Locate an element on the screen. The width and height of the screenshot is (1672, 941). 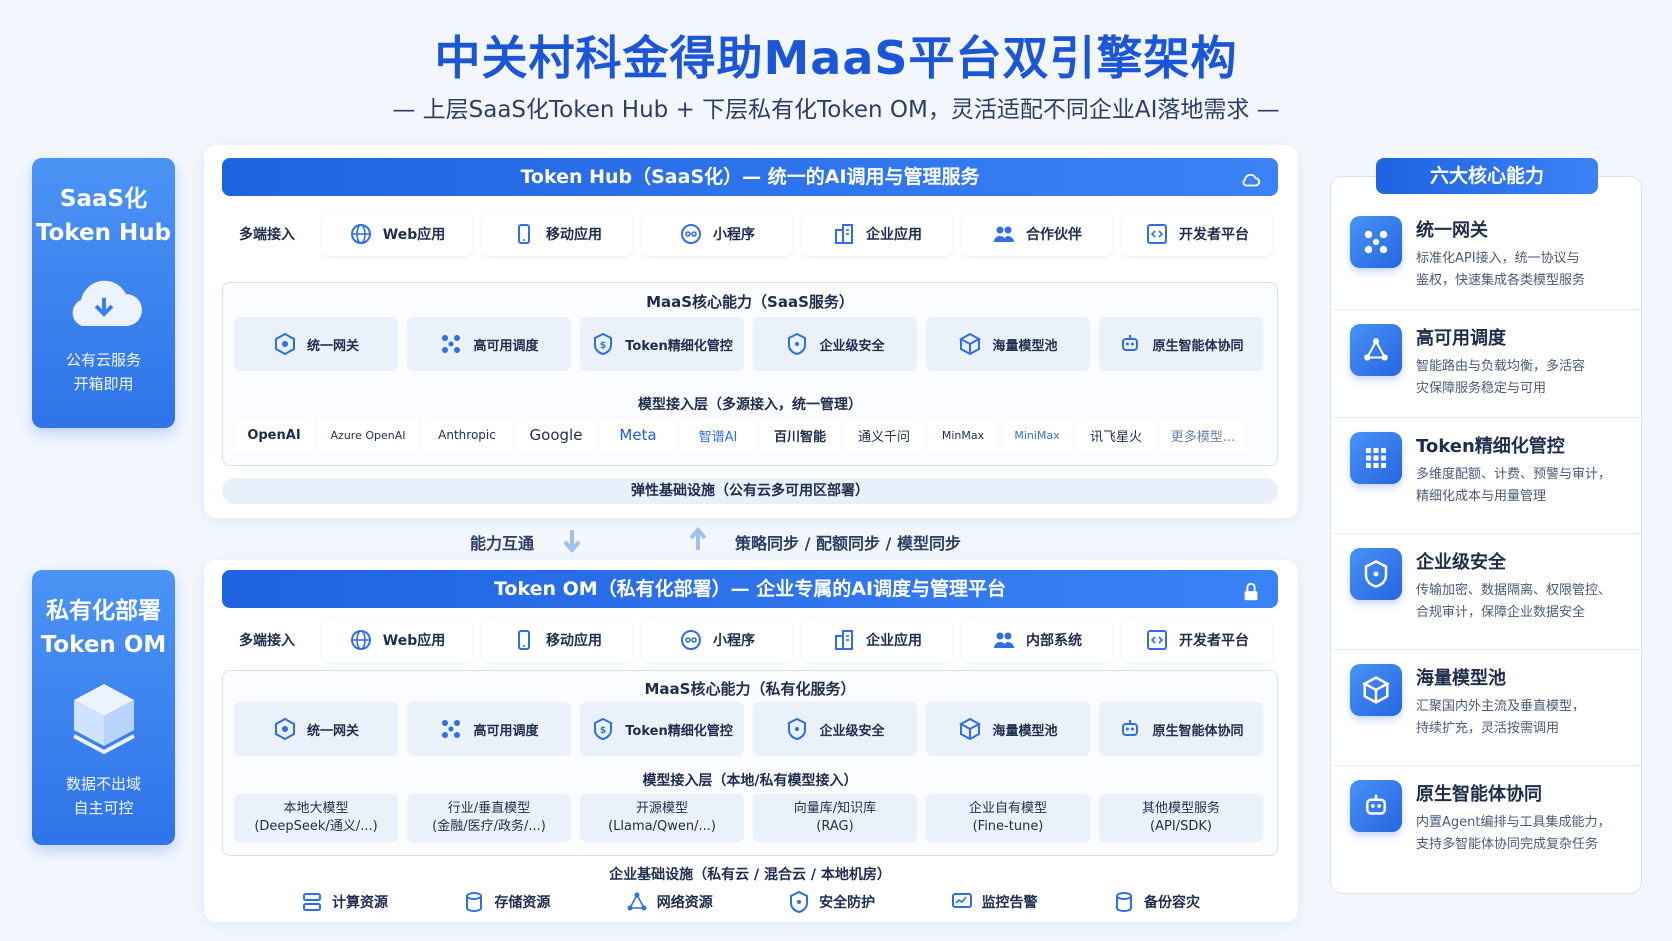
hub-access-web: Web应用 is located at coordinates (397, 234).